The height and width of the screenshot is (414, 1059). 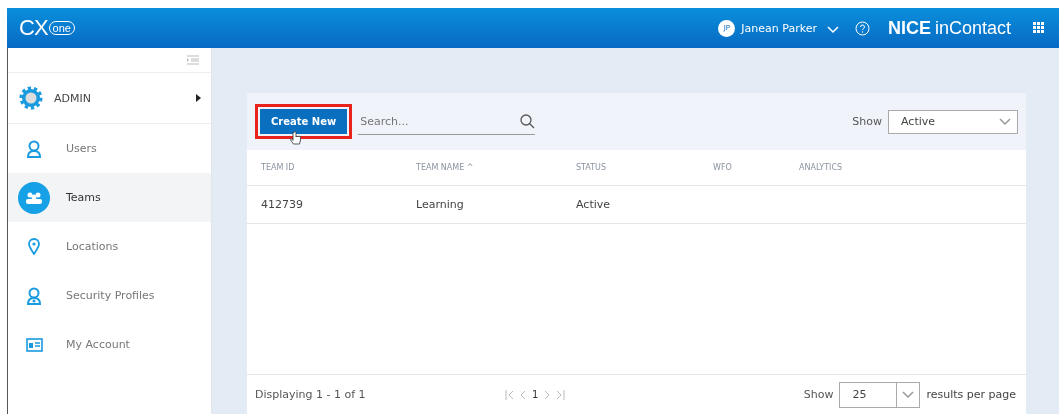 I want to click on status-filter-dropdown: Active, so click(x=953, y=121).